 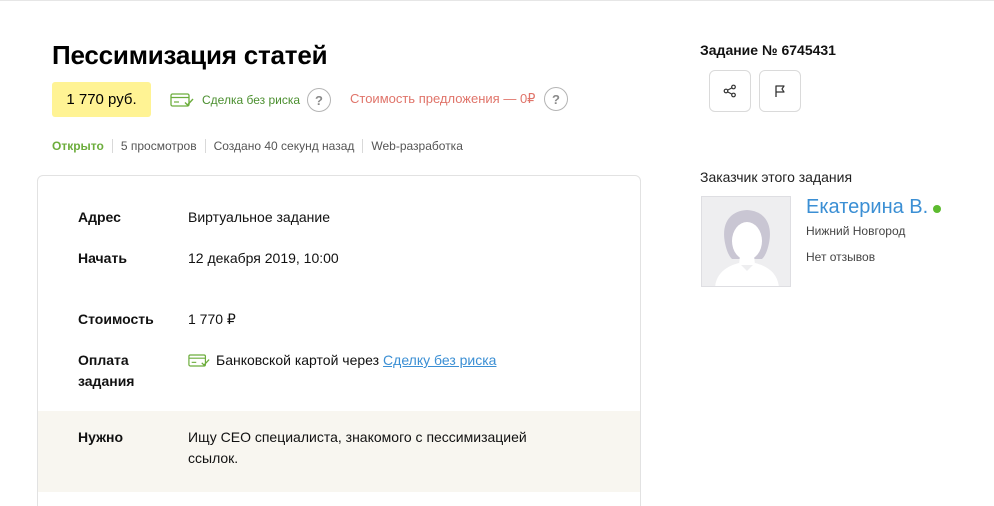 What do you see at coordinates (101, 437) in the screenshot?
I see `need-label: Нужно` at bounding box center [101, 437].